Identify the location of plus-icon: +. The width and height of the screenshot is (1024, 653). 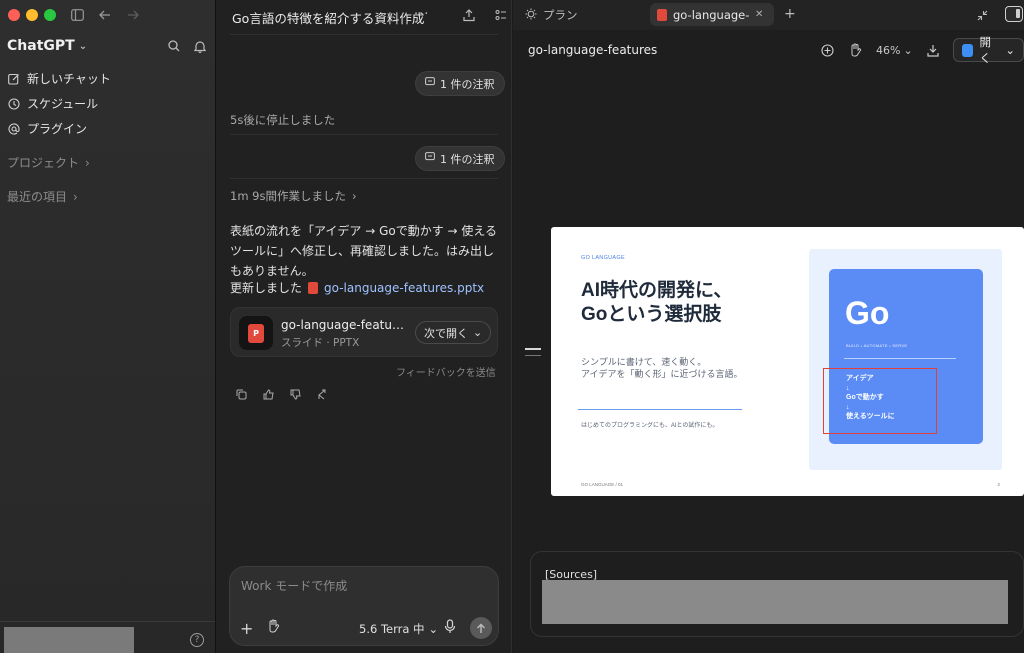
(246, 628).